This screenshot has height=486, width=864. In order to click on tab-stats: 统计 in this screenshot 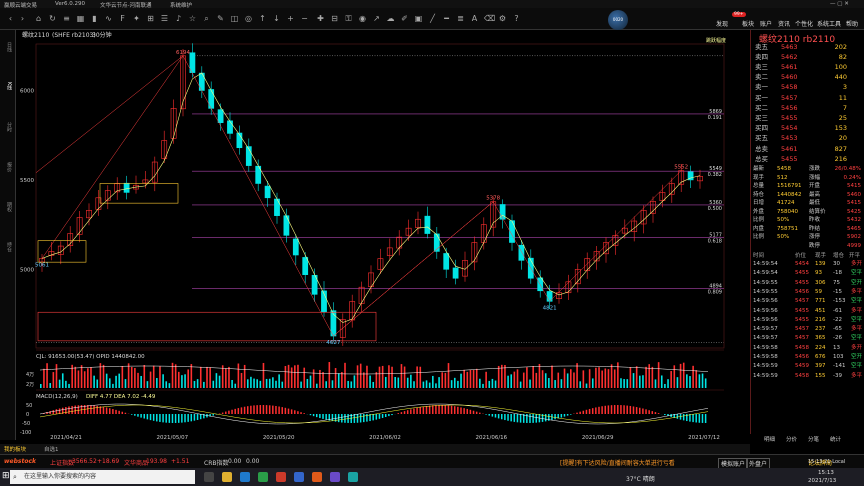, I will do `click(835, 439)`.